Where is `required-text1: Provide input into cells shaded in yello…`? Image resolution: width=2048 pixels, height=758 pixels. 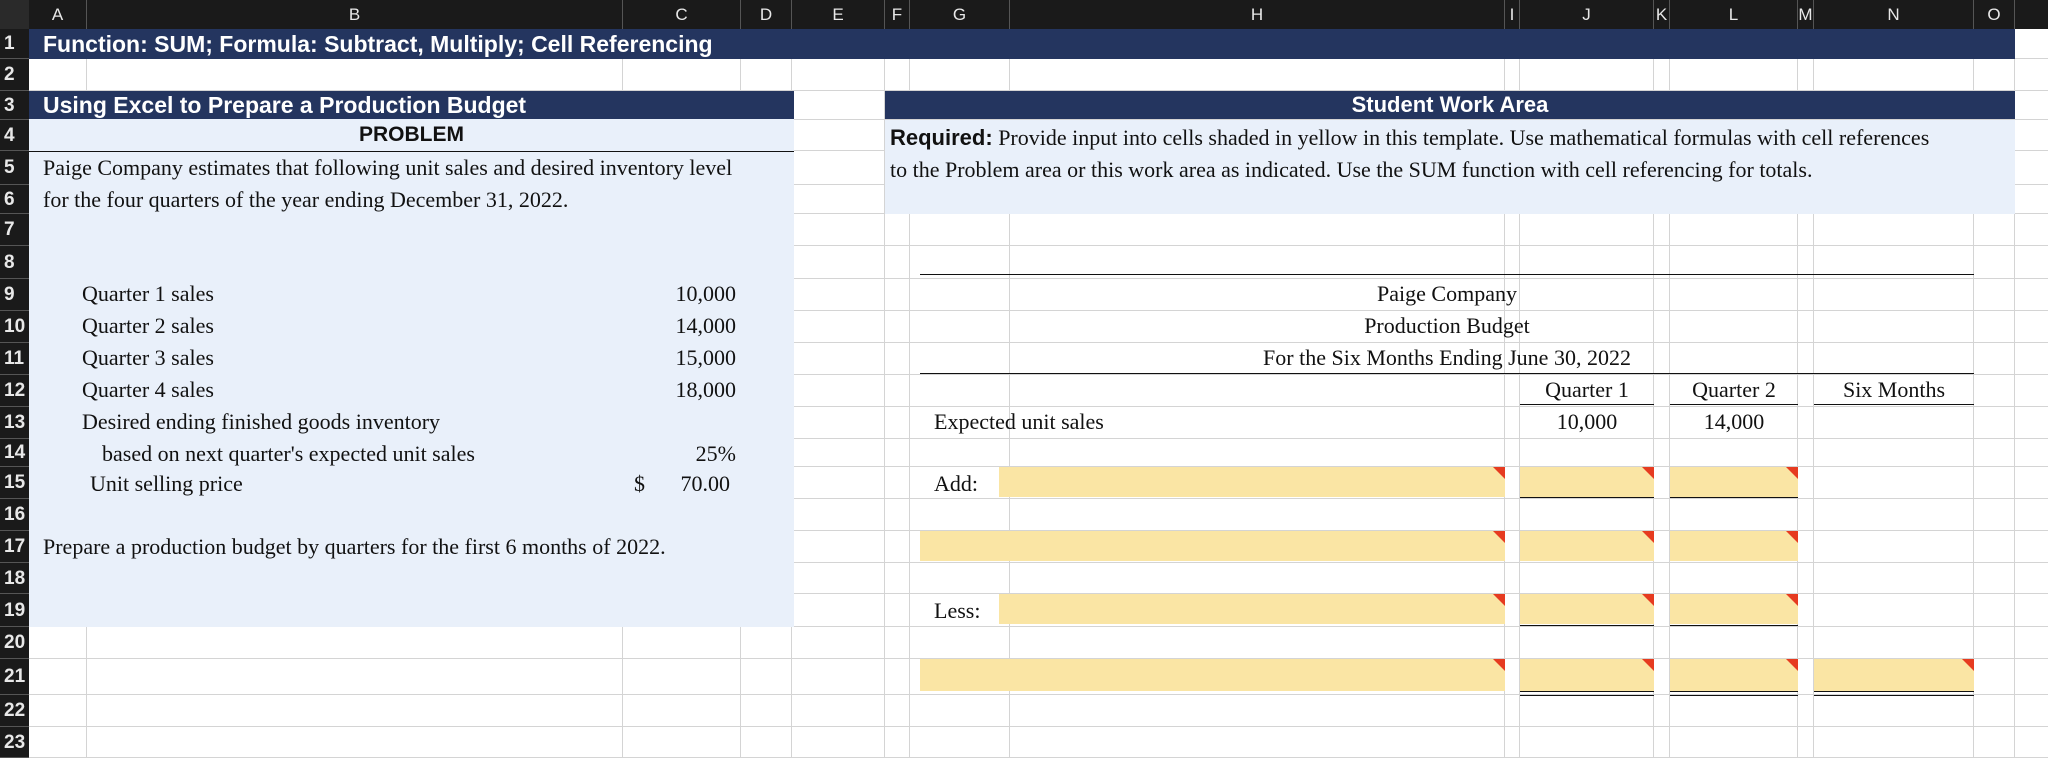 required-text1: Provide input into cells shaded in yello… is located at coordinates (1461, 137).